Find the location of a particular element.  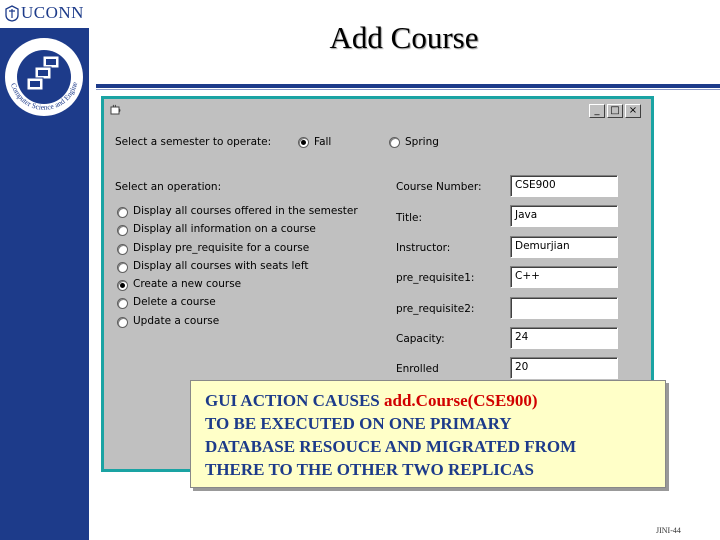

uconn-logo: UCONN is located at coordinates (44, 14).